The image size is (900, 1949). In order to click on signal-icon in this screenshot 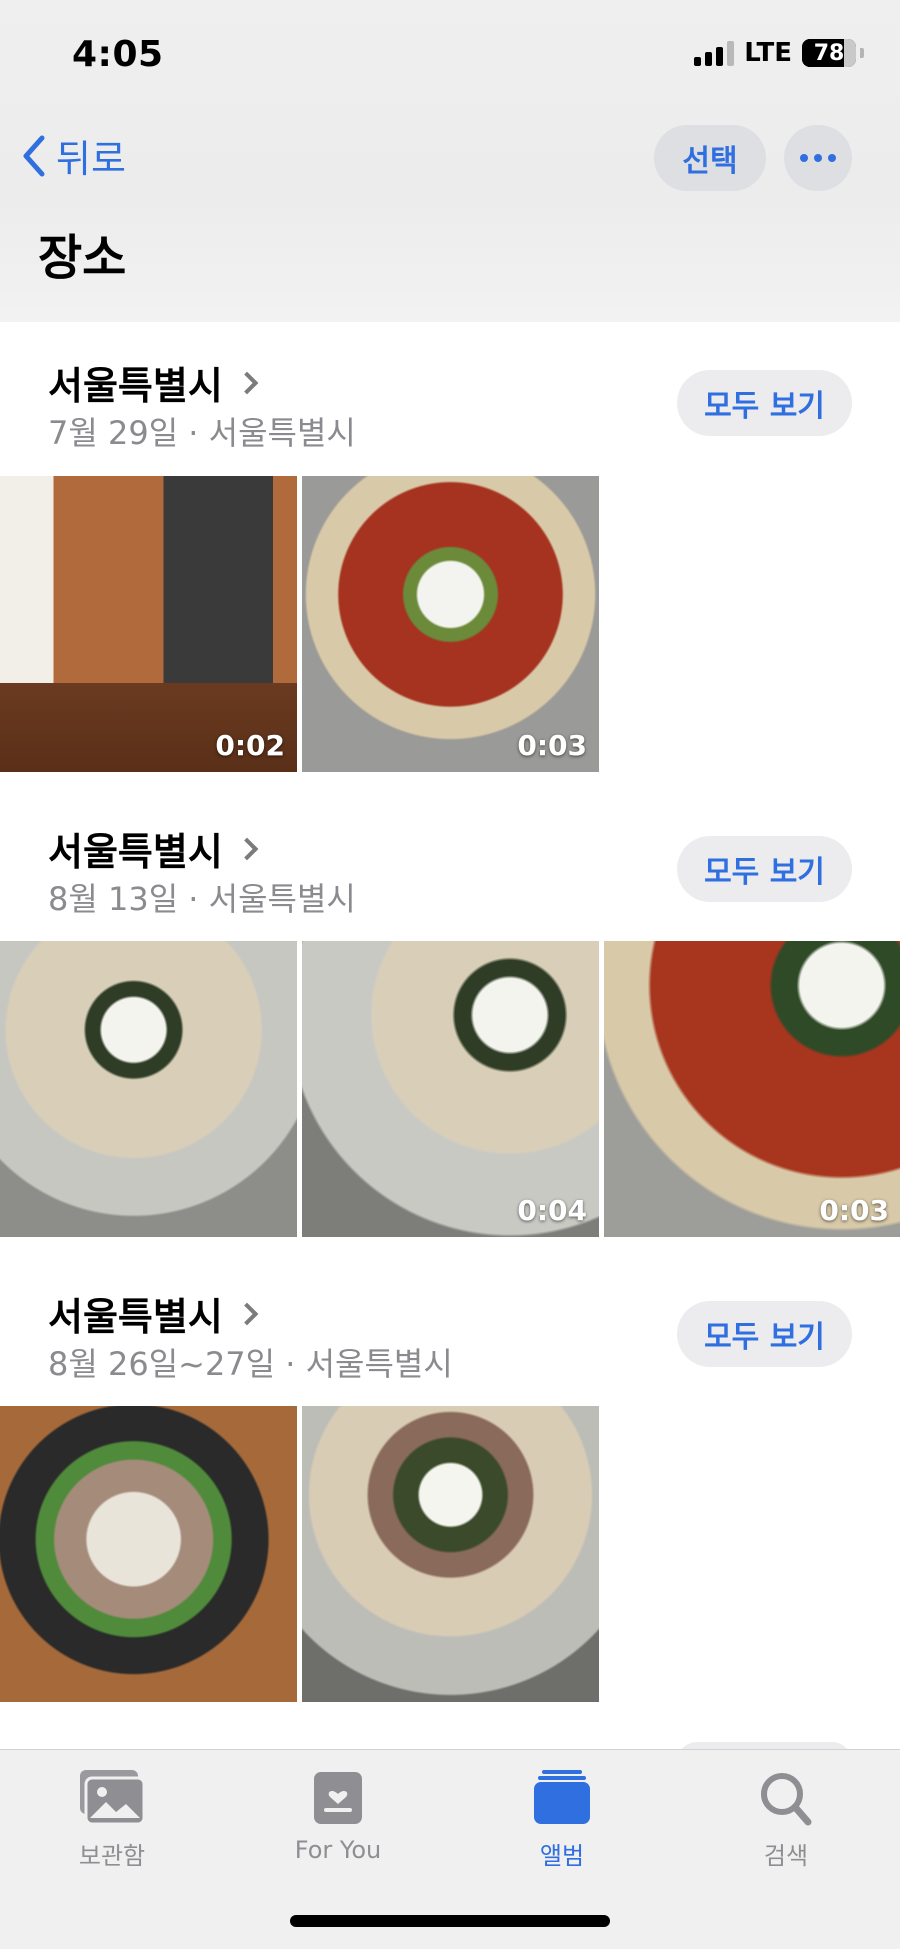, I will do `click(714, 53)`.